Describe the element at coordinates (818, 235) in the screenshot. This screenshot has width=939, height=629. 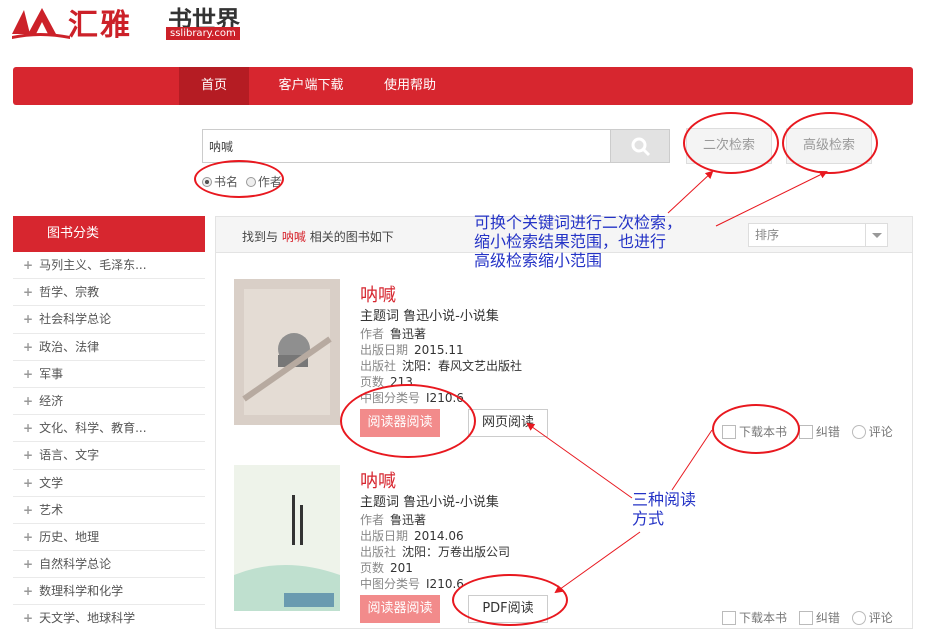
I see `sort-select: 排序` at that location.